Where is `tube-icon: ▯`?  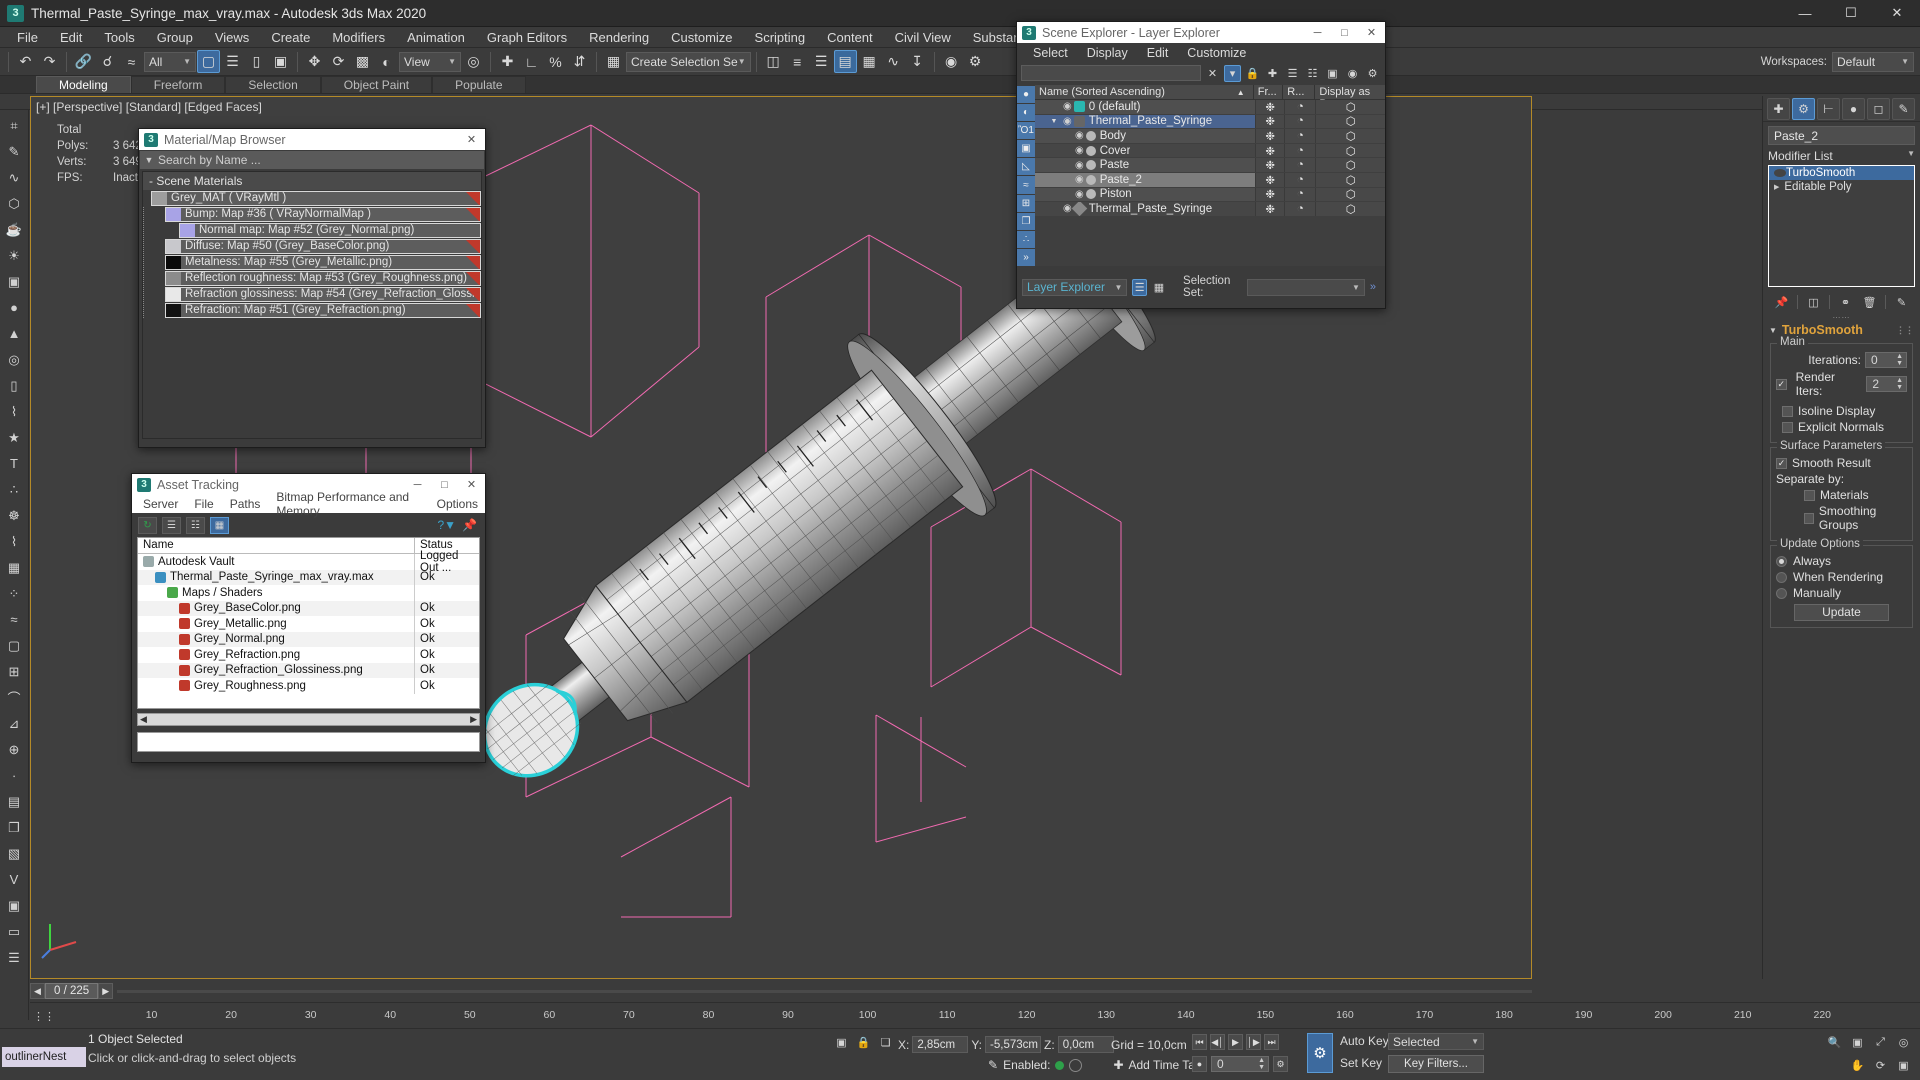 tube-icon: ▯ is located at coordinates (14, 385).